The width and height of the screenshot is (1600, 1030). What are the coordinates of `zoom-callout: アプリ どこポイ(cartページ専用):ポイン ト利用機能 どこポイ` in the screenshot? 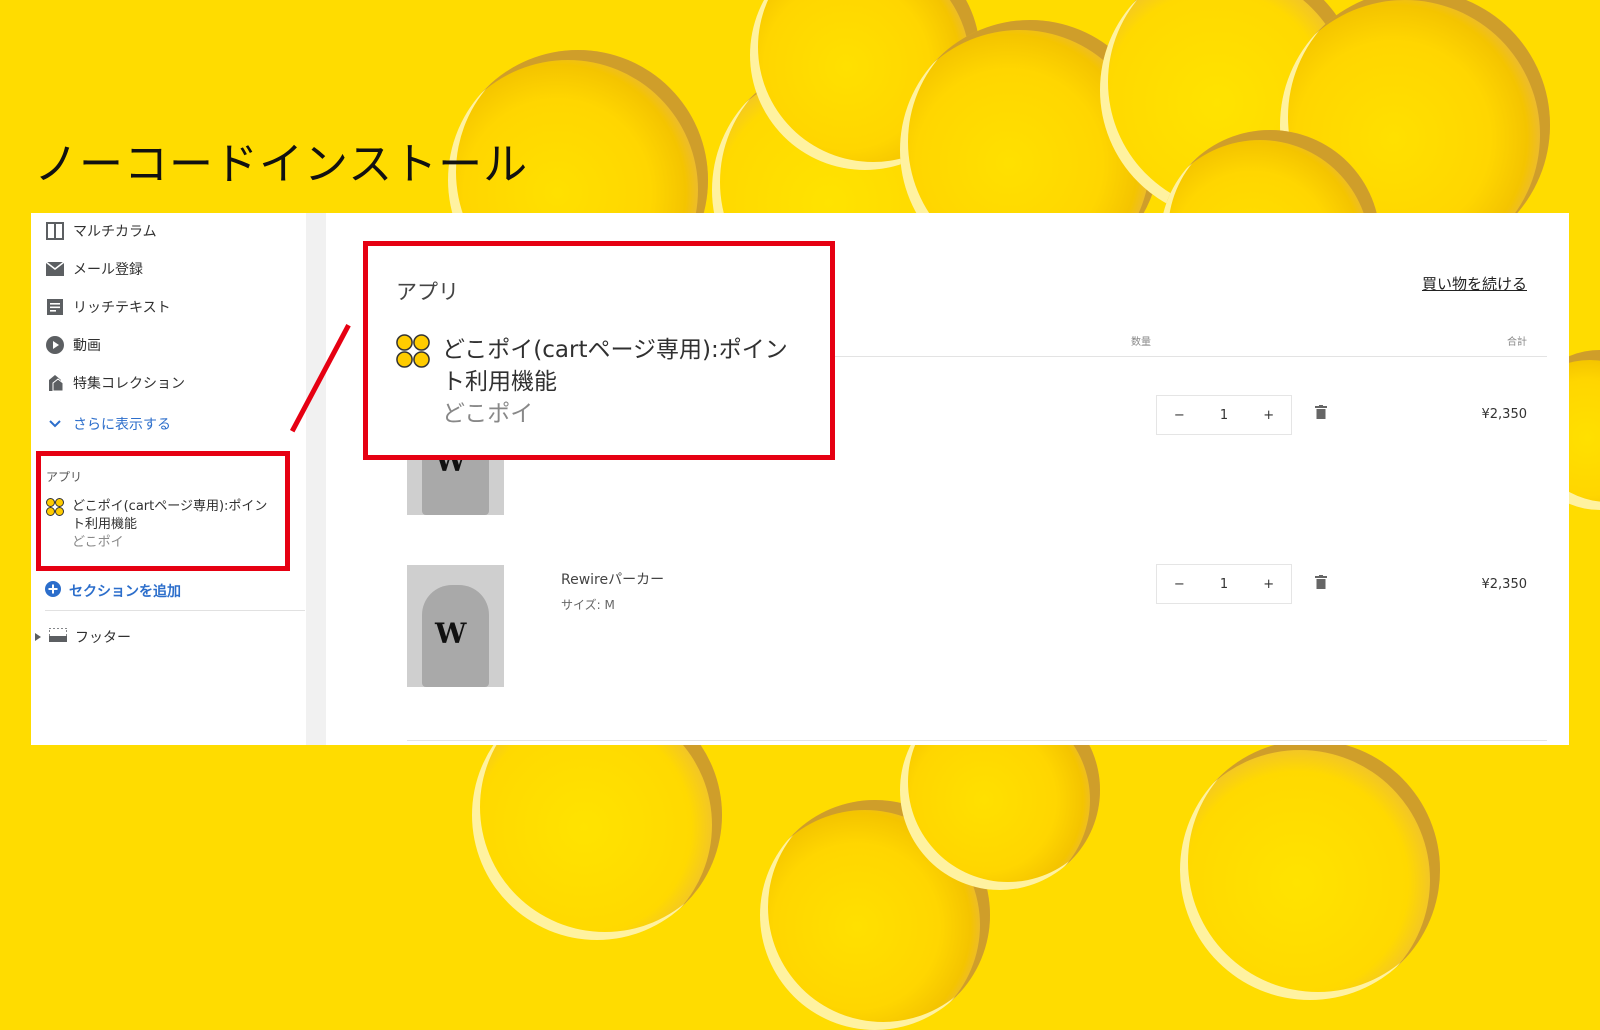 It's located at (599, 350).